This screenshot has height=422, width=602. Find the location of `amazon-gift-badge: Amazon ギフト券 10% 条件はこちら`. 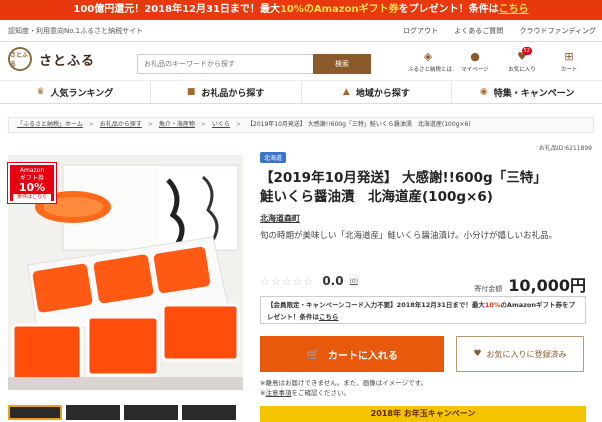

amazon-gift-badge: Amazon ギフト券 10% 条件はこちら is located at coordinates (32, 183).